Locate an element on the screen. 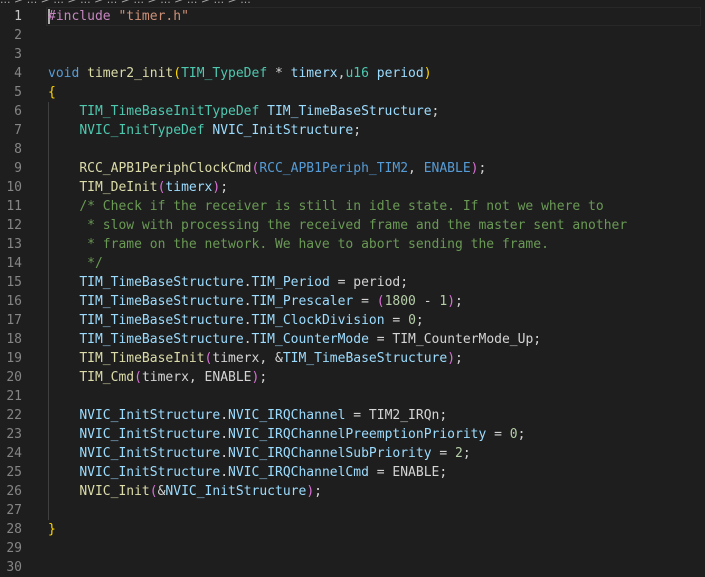 This screenshot has height=577, width=705. code-line: 1 #include "timer.h" is located at coordinates (352, 16).